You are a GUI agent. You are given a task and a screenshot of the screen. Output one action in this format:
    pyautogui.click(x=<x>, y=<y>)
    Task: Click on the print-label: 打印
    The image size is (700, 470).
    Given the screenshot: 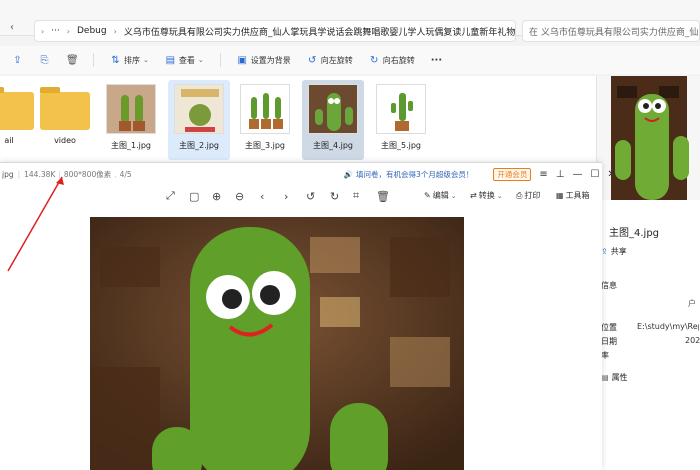 What is the action you would take?
    pyautogui.click(x=532, y=195)
    